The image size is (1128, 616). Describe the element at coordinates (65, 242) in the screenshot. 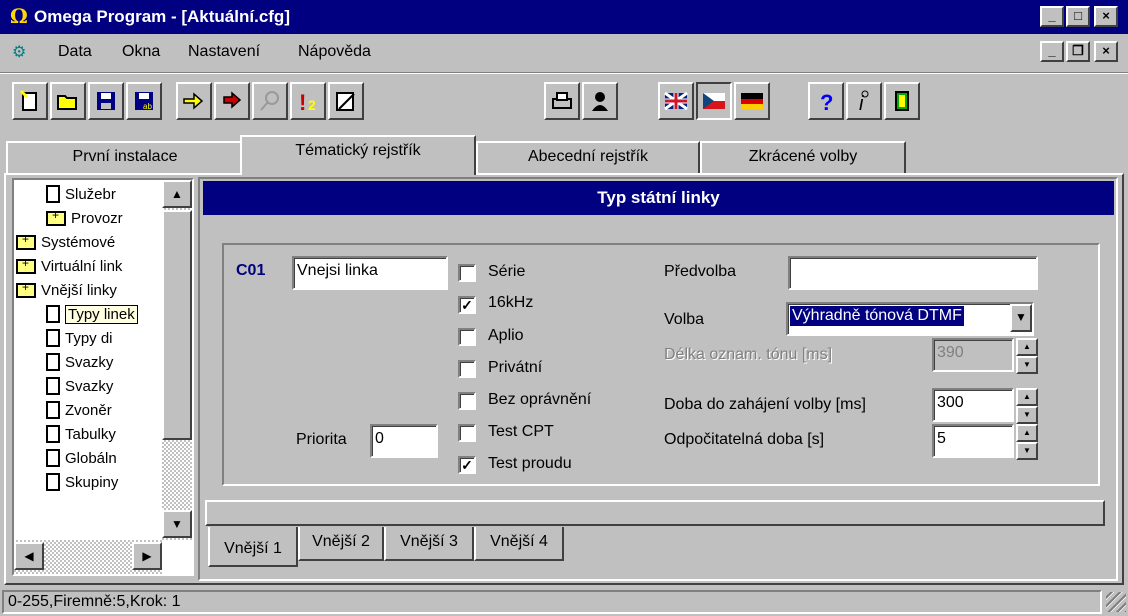

I see `tree-item: Systémové` at that location.